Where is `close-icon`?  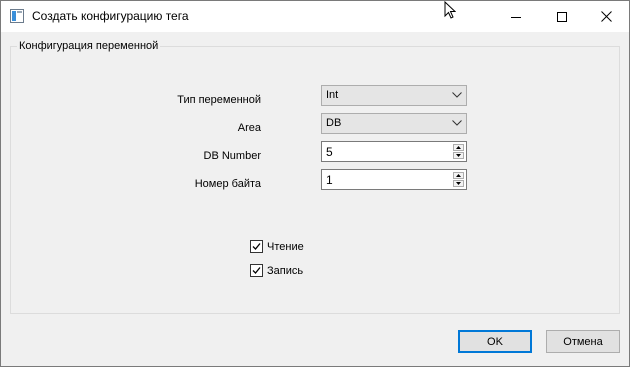
close-icon is located at coordinates (606, 16).